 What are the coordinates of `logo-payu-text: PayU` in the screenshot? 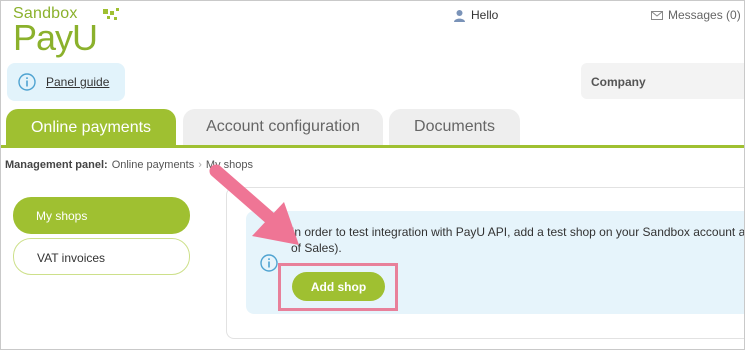 It's located at (55, 37).